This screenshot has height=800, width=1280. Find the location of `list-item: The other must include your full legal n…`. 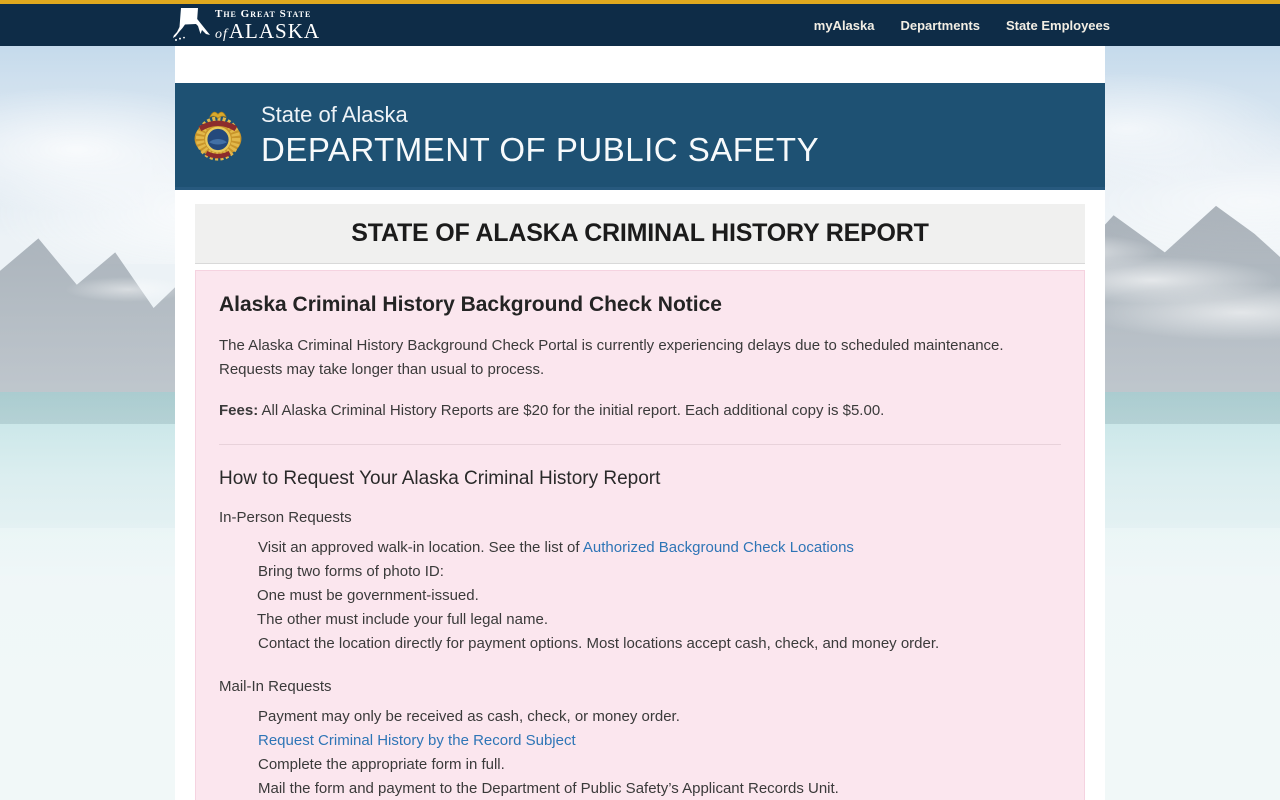

list-item: The other must include your full legal n… is located at coordinates (402, 619).